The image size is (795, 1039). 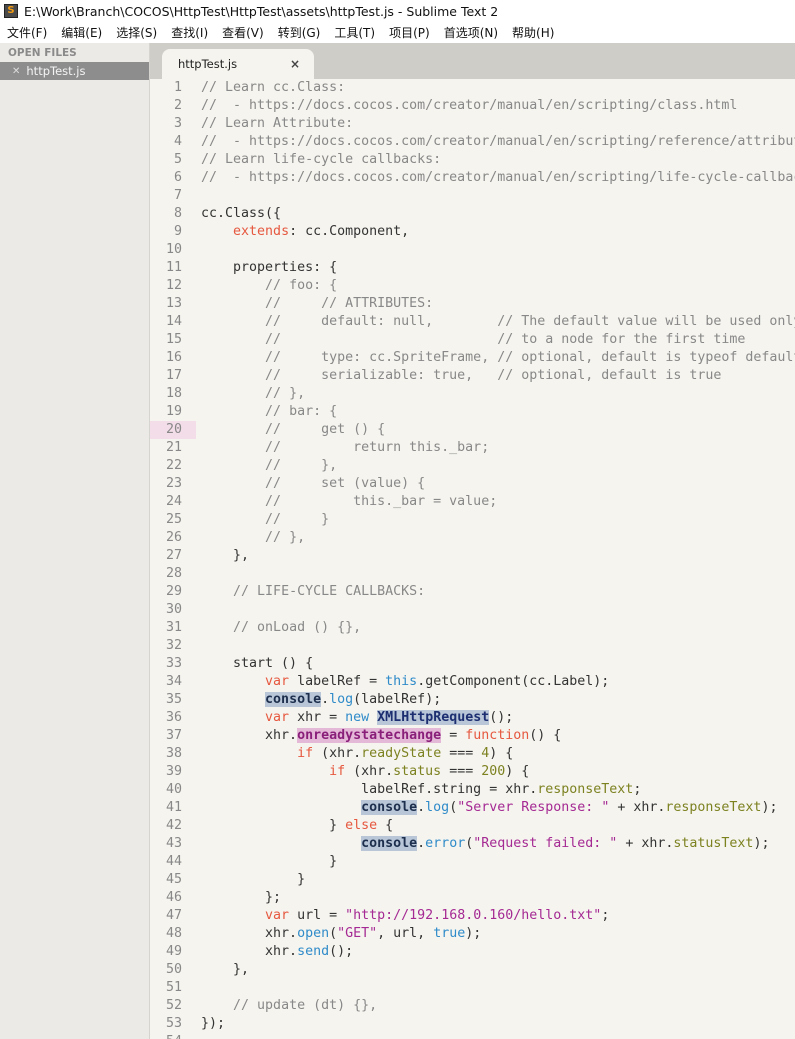 I want to click on code-token: properties: {, so click(x=269, y=267).